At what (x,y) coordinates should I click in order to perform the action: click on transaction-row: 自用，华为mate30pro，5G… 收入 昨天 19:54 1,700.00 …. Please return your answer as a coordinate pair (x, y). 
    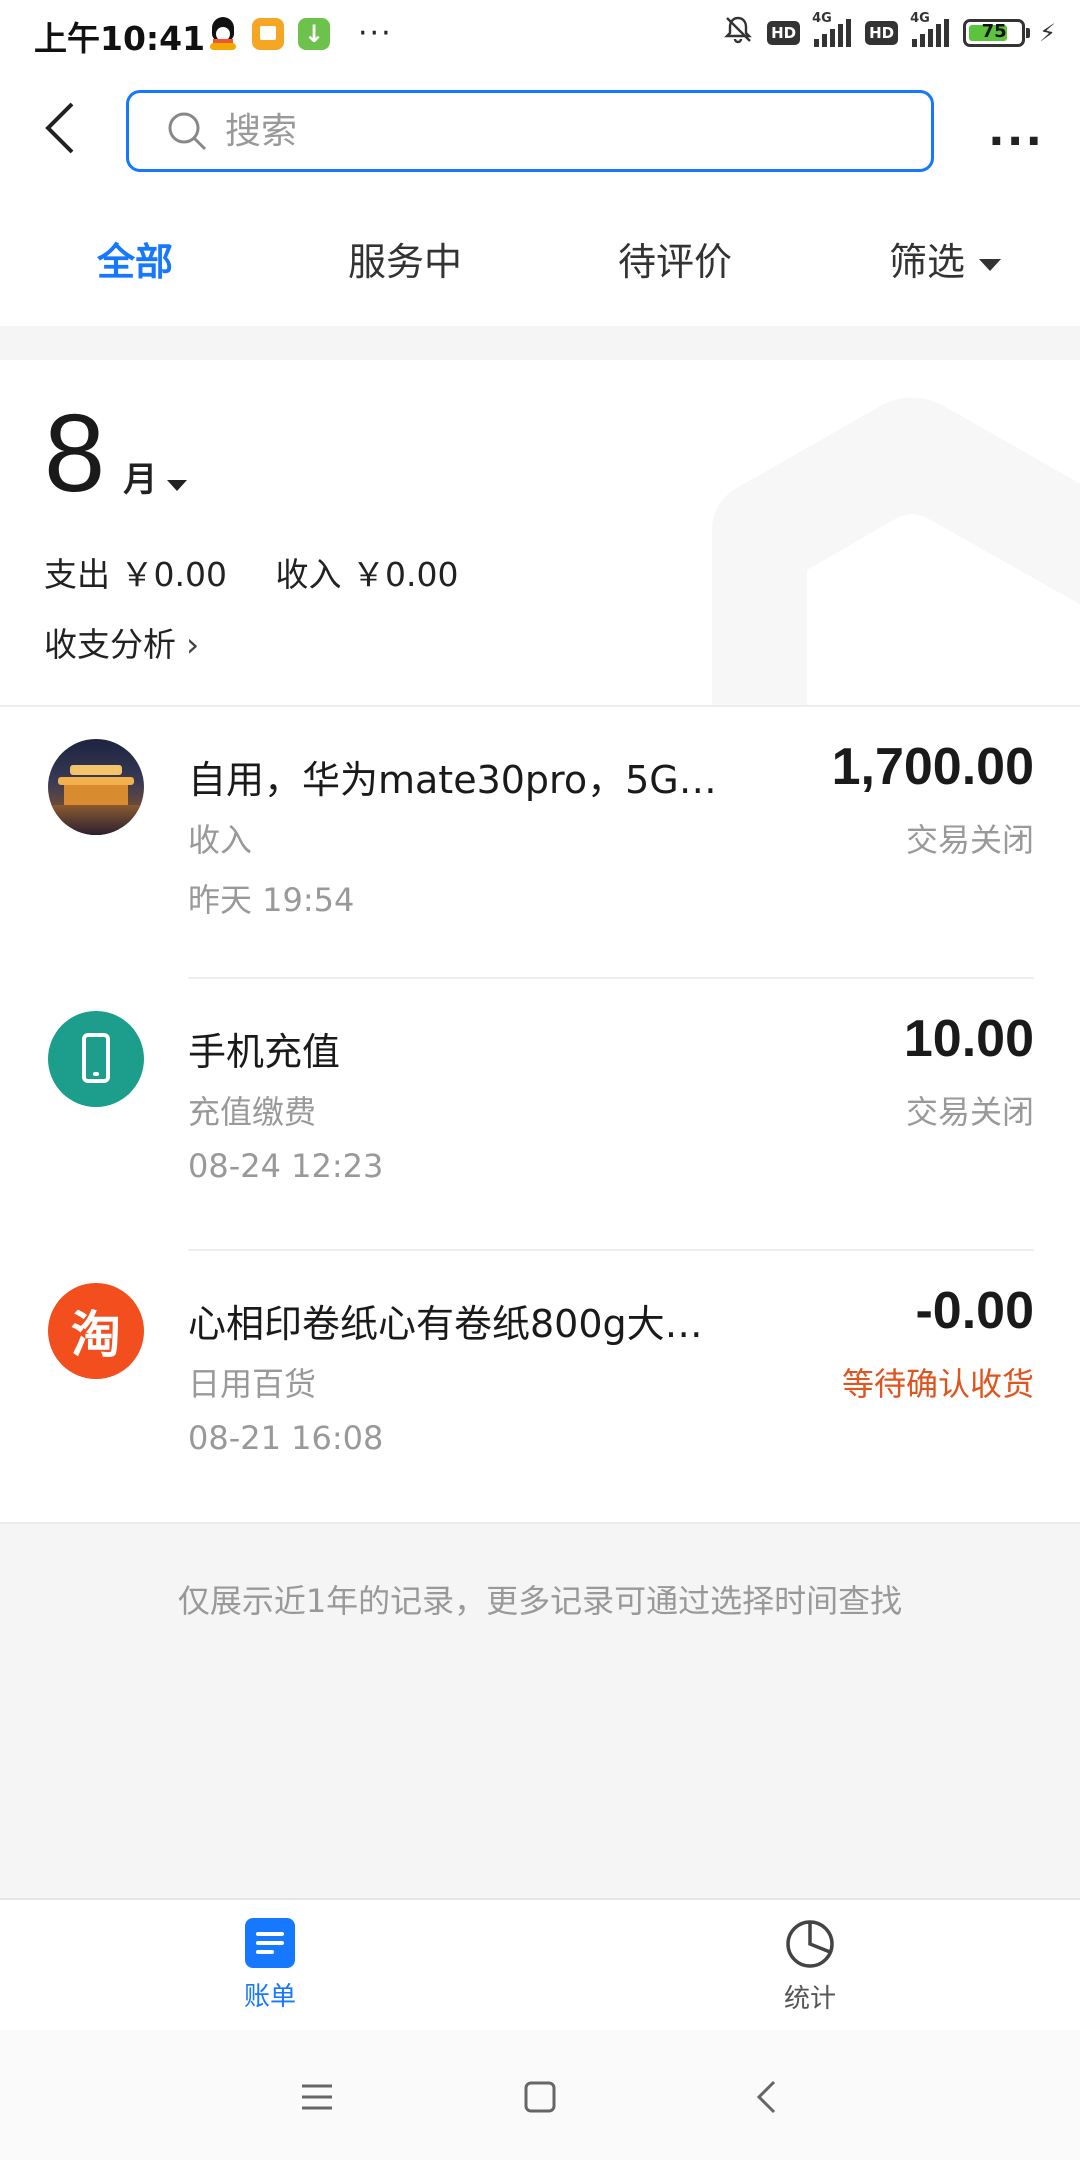
    Looking at the image, I should click on (540, 843).